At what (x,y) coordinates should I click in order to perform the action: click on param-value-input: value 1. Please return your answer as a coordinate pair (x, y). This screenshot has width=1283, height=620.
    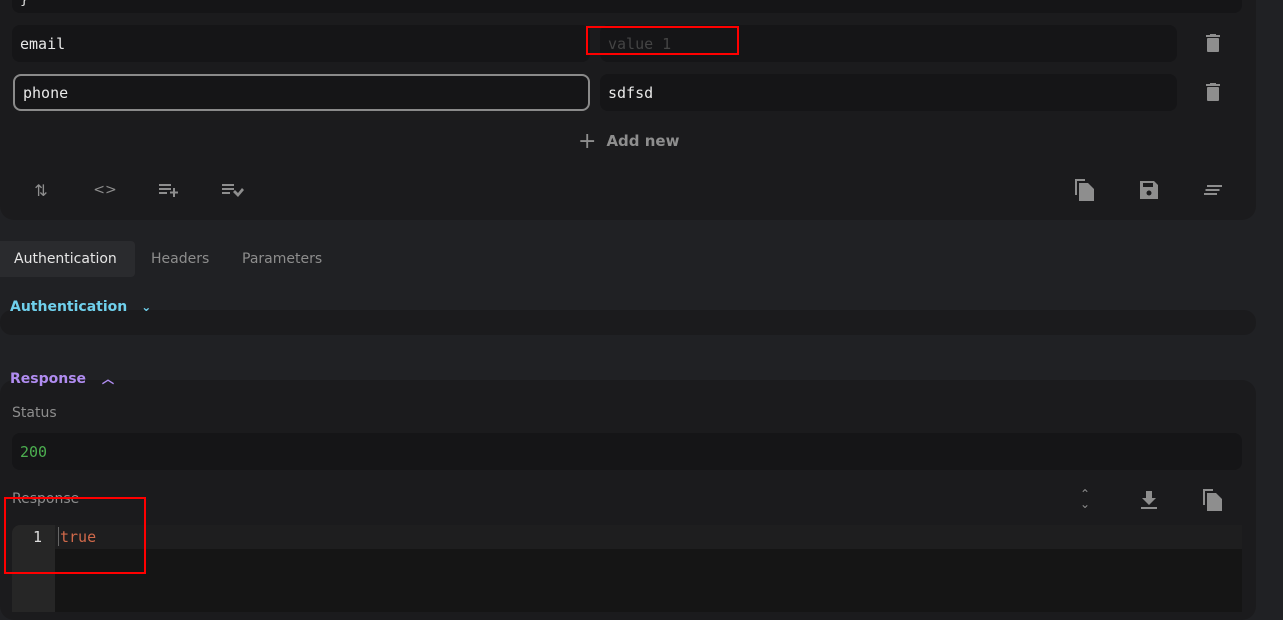
    Looking at the image, I should click on (888, 43).